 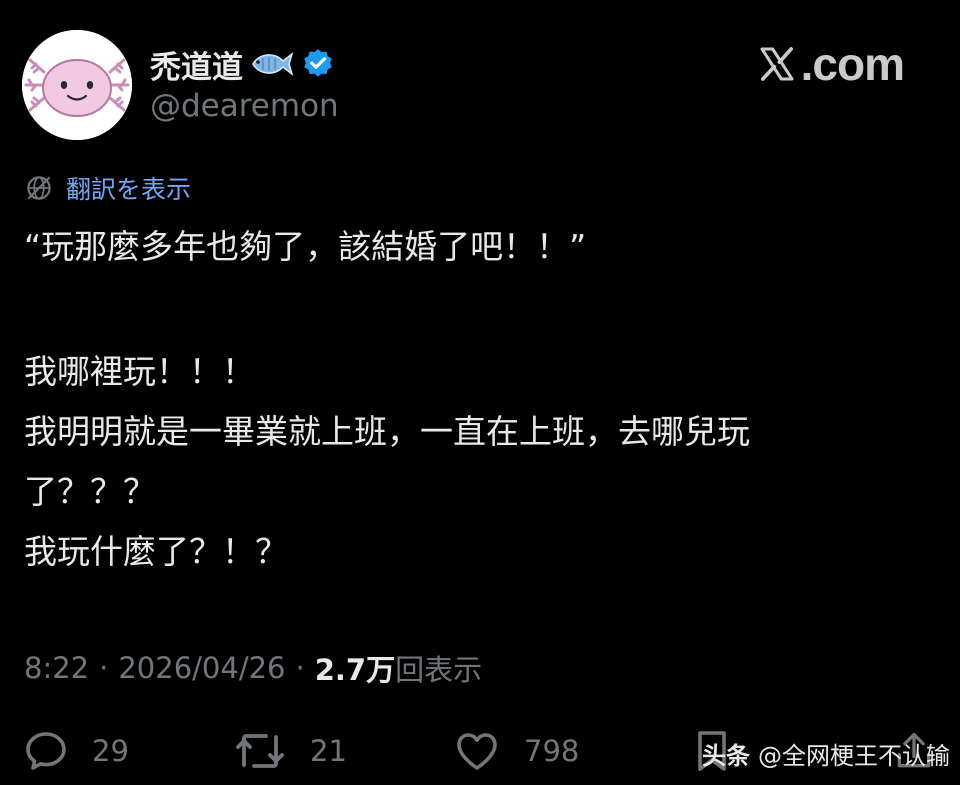 I want to click on translate-button: 翻訳を表示, so click(x=107, y=188).